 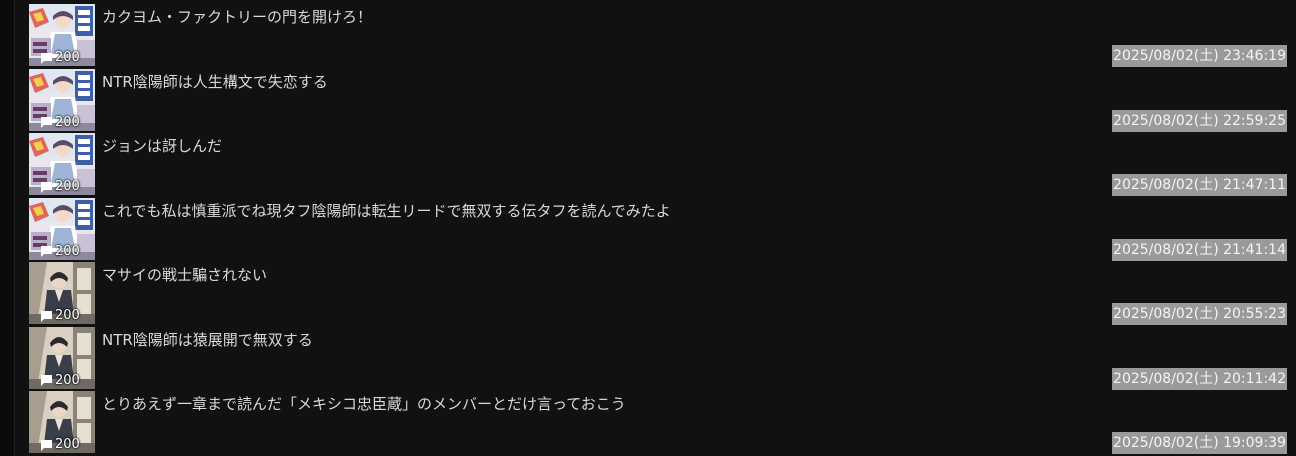 What do you see at coordinates (386, 211) in the screenshot?
I see `thread-title: これでも私は慎重派でね現タフ陰陽師は転生リードで無双する伝タフを読んでみたよ` at bounding box center [386, 211].